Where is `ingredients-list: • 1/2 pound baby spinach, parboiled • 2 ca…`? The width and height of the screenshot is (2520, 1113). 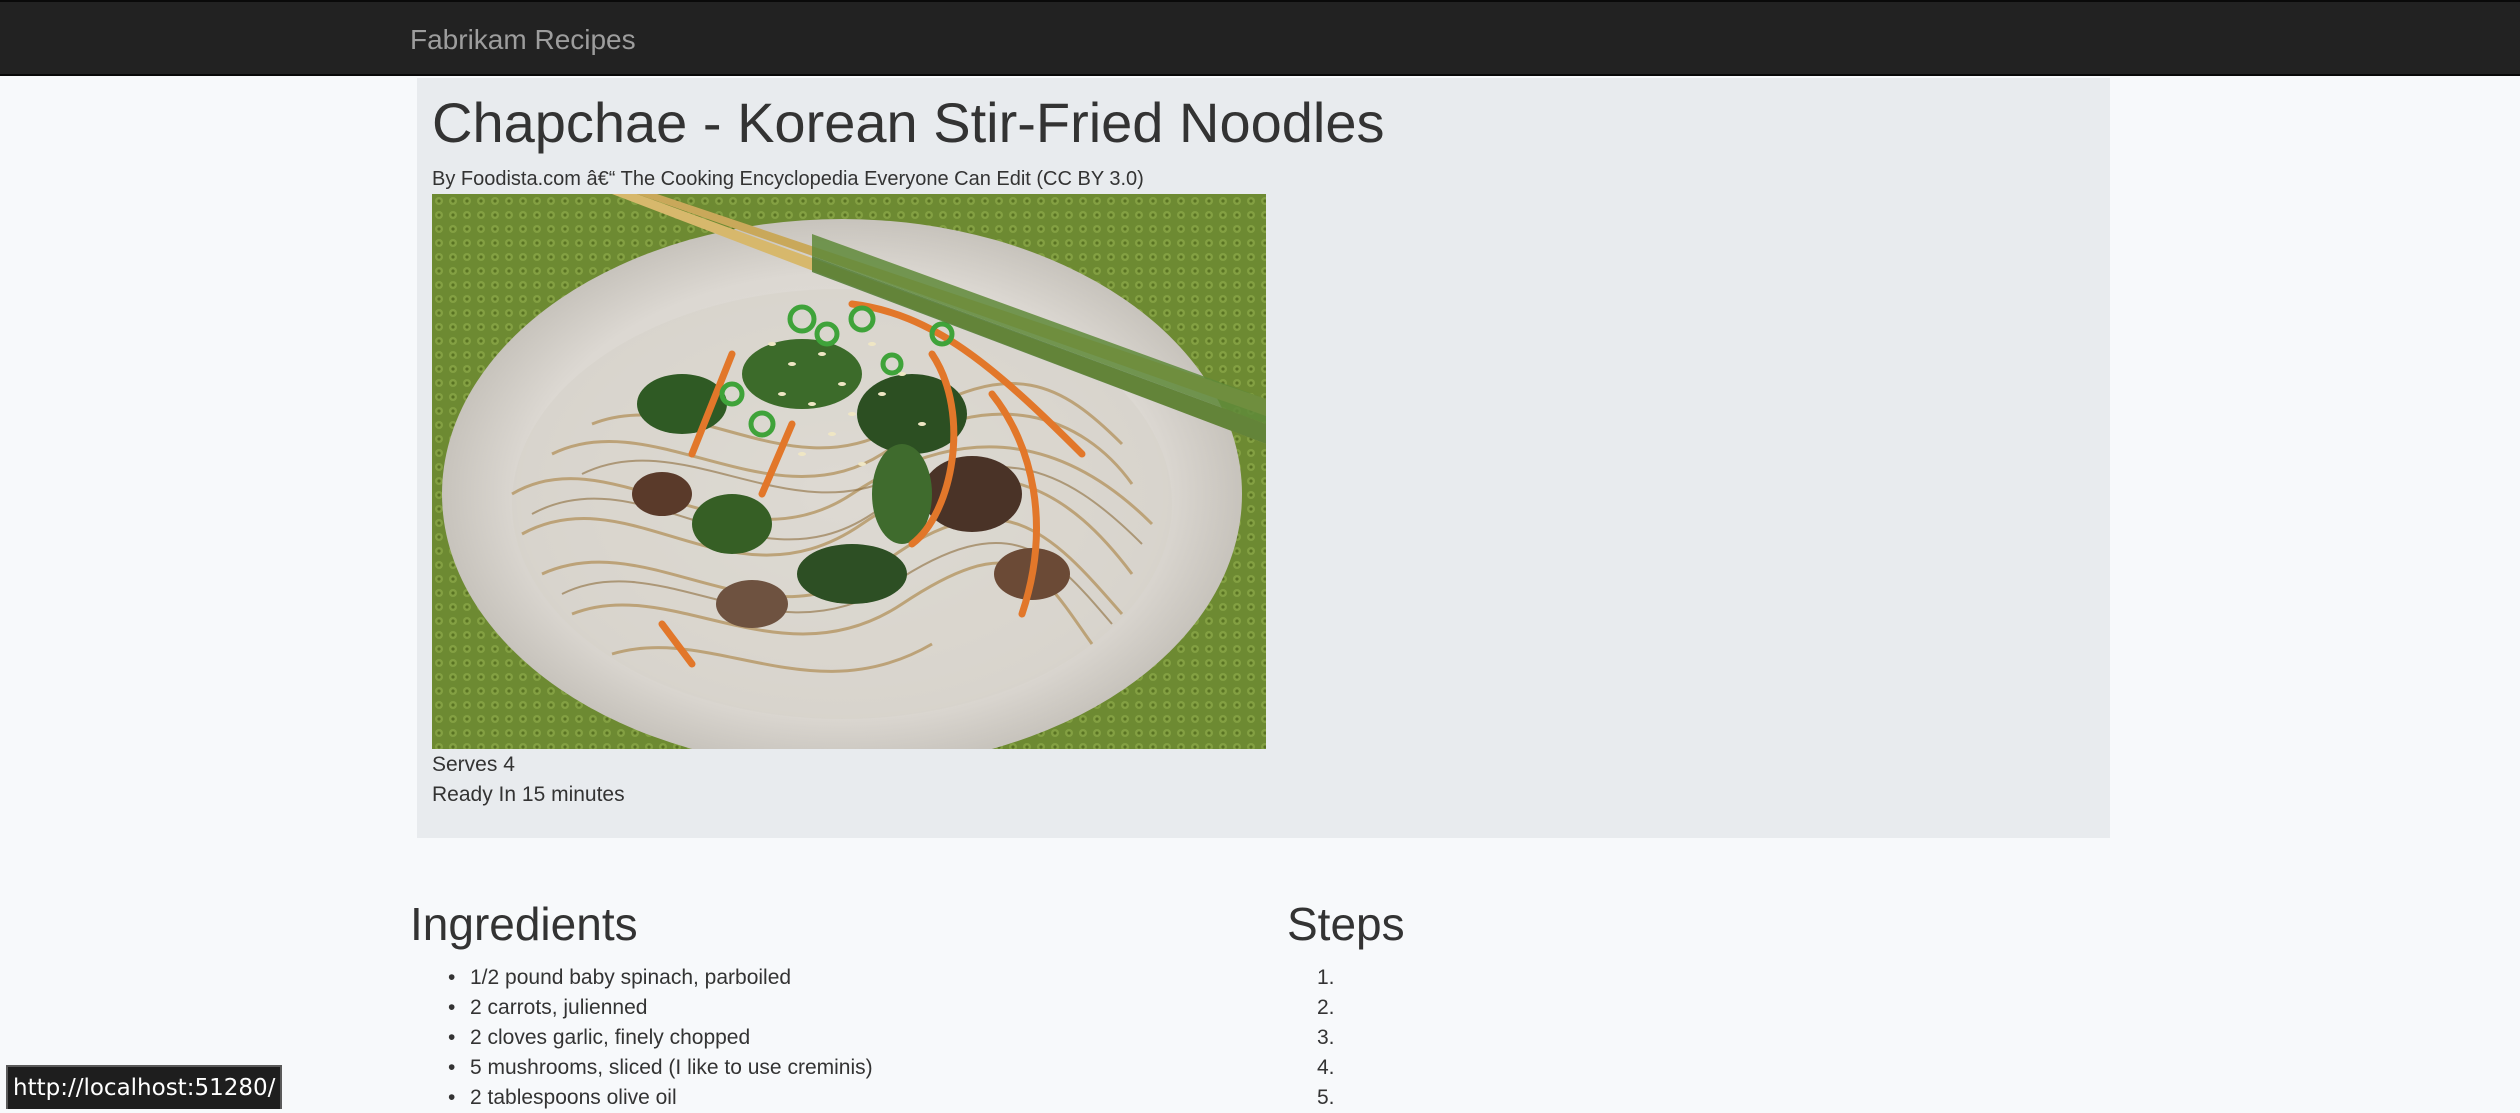
ingredients-list: • 1/2 pound baby spinach, parboiled • 2 ca… is located at coordinates (641, 1038).